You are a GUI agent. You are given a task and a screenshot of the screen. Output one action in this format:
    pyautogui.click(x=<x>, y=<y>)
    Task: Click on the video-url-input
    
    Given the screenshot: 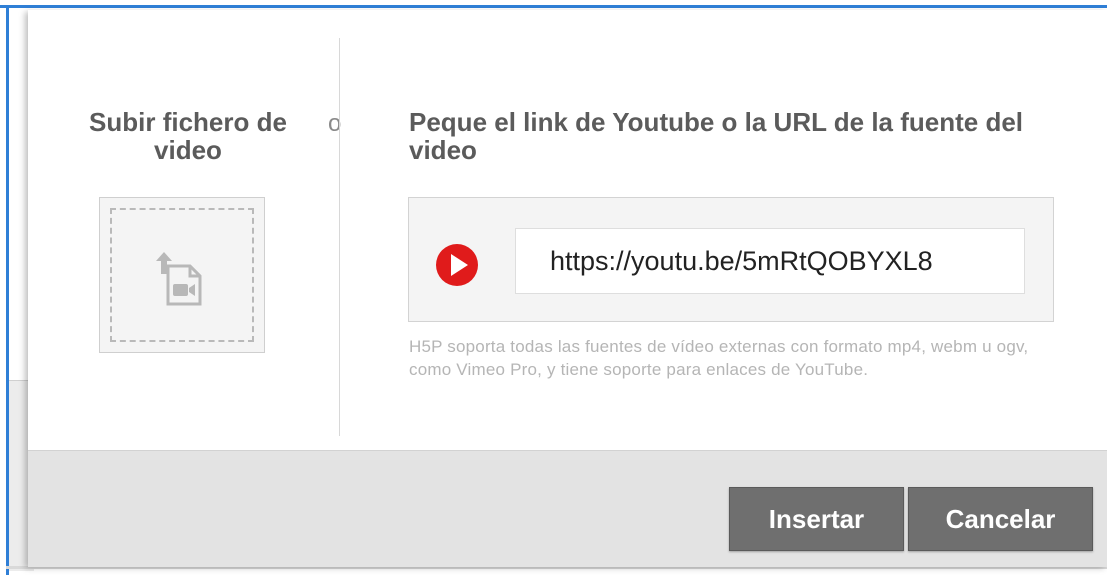 What is the action you would take?
    pyautogui.click(x=770, y=261)
    